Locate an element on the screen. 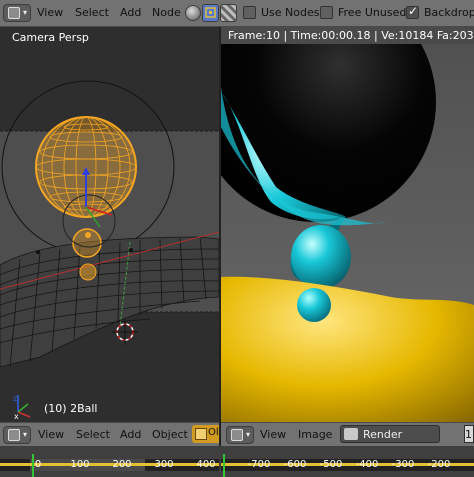  active-object-label: (10) 2Ball is located at coordinates (71, 408).